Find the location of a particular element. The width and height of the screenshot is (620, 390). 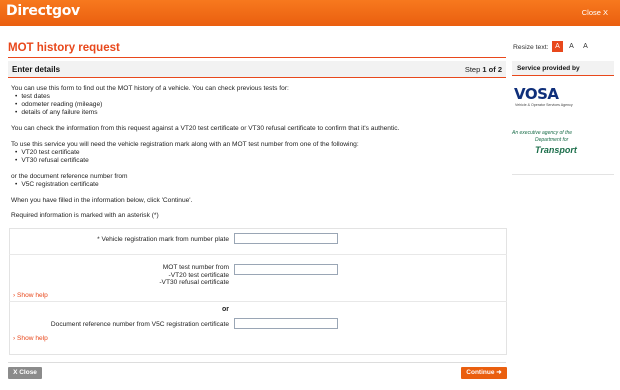

footer-divider is located at coordinates (257, 362).